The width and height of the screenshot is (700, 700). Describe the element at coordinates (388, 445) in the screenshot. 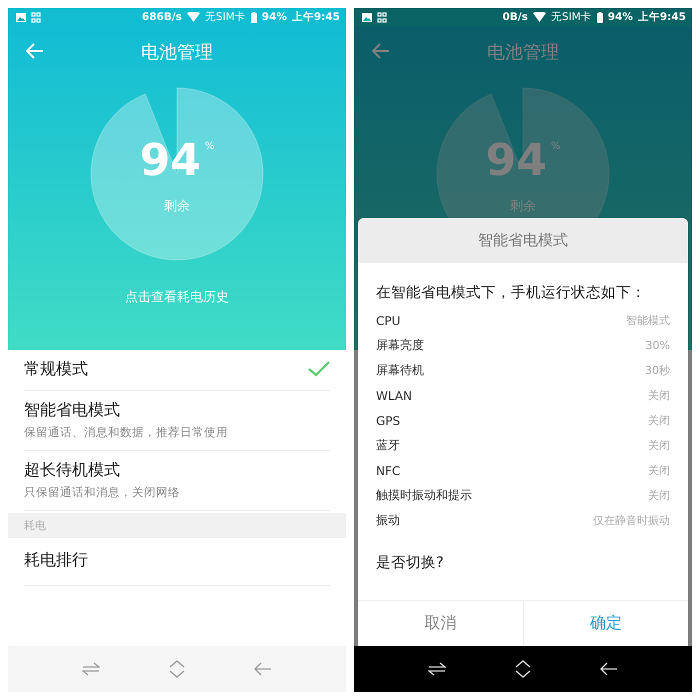

I see `setting-name: 蓝牙` at that location.